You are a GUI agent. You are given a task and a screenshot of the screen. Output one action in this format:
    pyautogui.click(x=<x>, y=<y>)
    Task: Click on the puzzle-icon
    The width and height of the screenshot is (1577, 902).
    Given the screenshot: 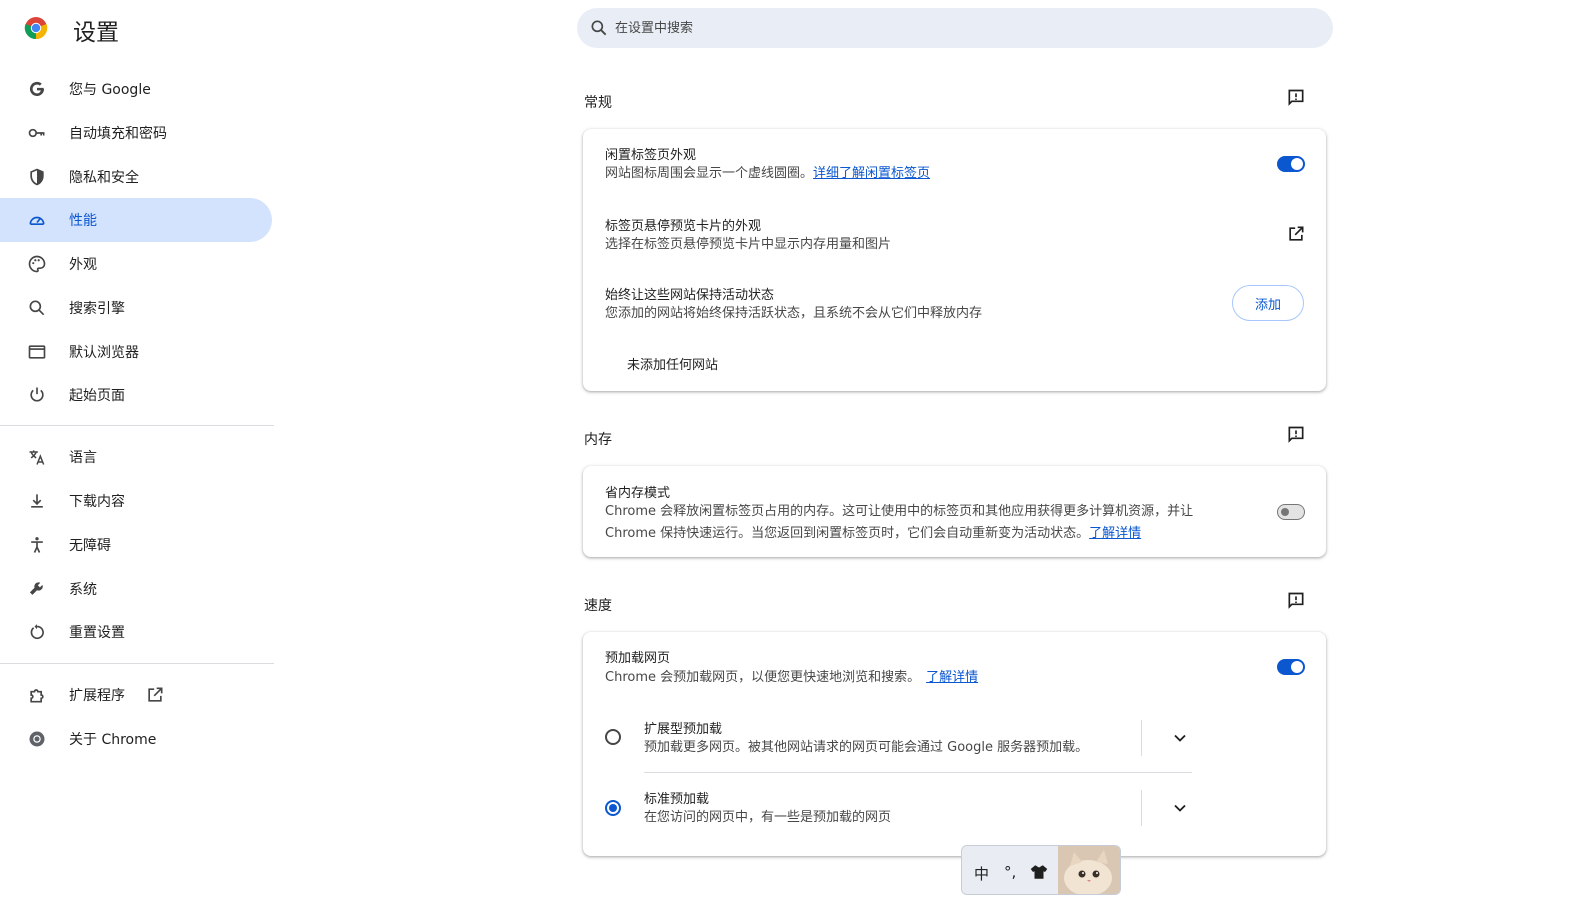 What is the action you would take?
    pyautogui.click(x=37, y=695)
    